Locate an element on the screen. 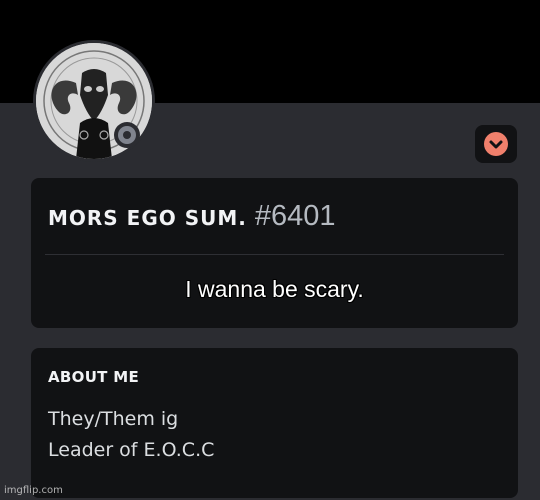  about-me-line: They/Them ig is located at coordinates (113, 419).